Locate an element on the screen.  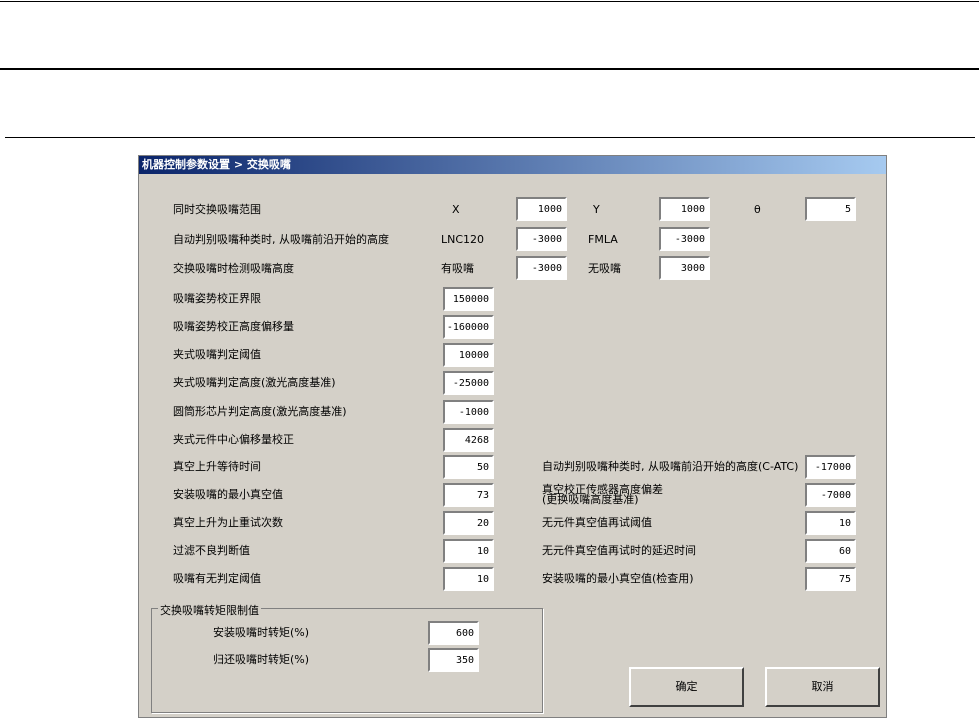
field-label: 无元件真空值再试阈值 is located at coordinates (597, 522).